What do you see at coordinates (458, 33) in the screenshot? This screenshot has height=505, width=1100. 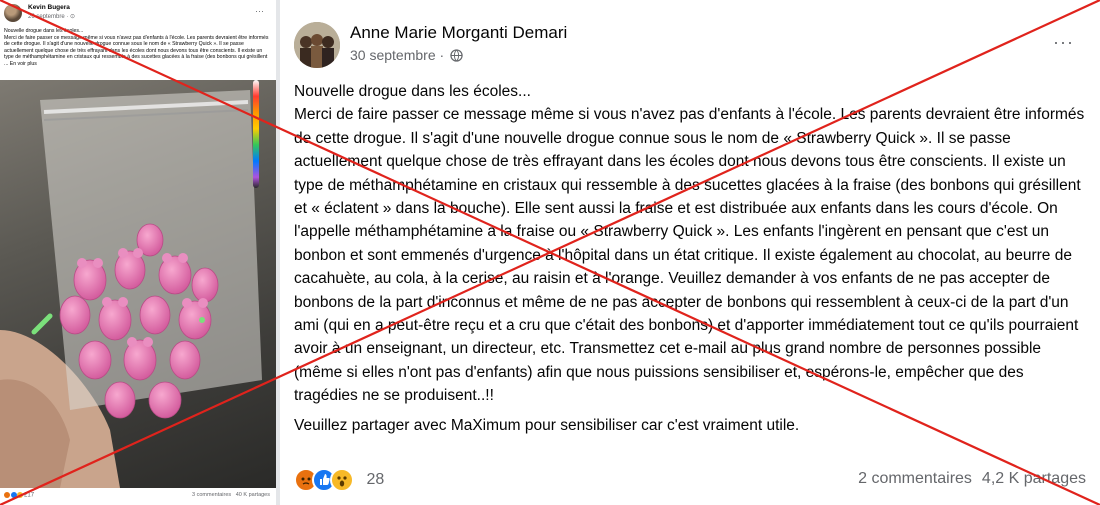 I see `post-author: Anne Marie Morganti Demari` at bounding box center [458, 33].